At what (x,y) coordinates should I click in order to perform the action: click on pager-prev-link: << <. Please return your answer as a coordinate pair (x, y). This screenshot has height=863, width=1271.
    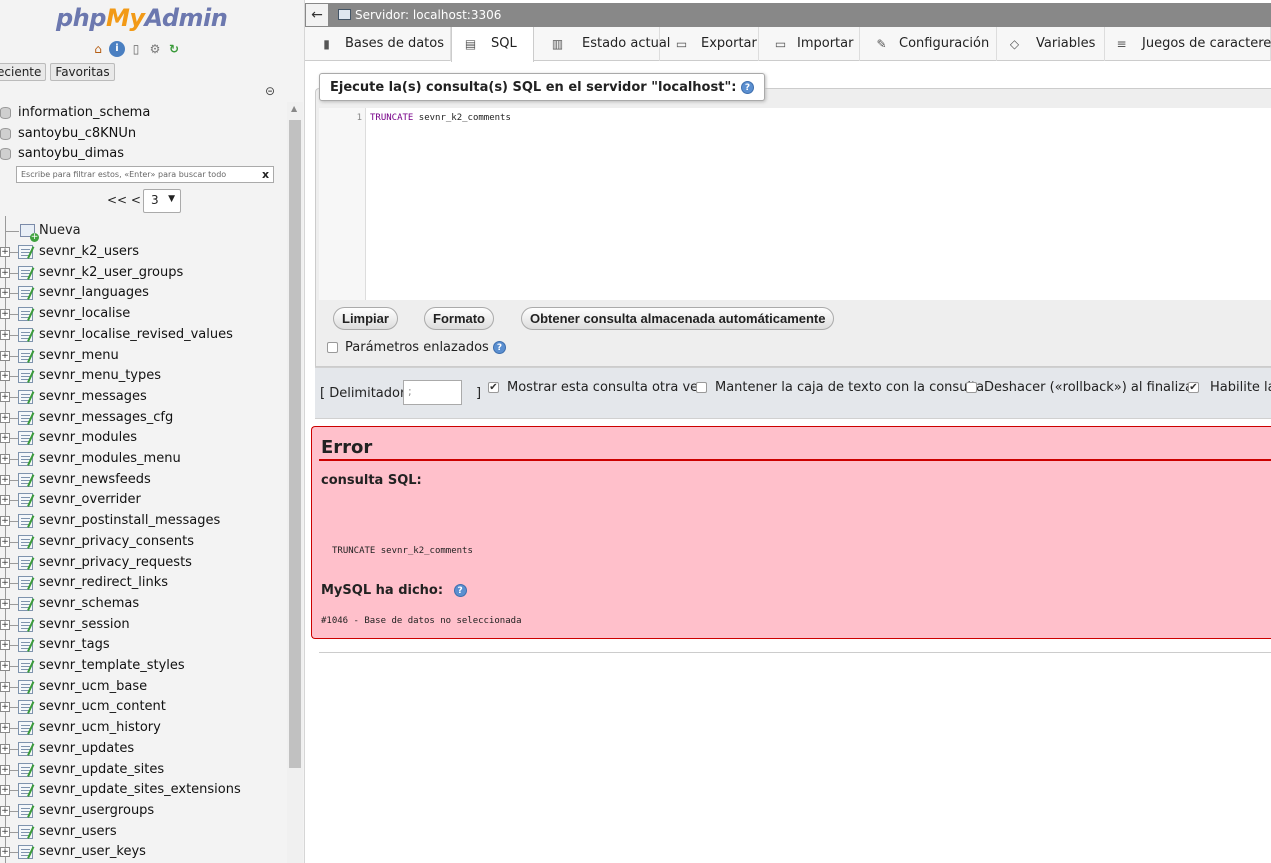
    Looking at the image, I should click on (124, 200).